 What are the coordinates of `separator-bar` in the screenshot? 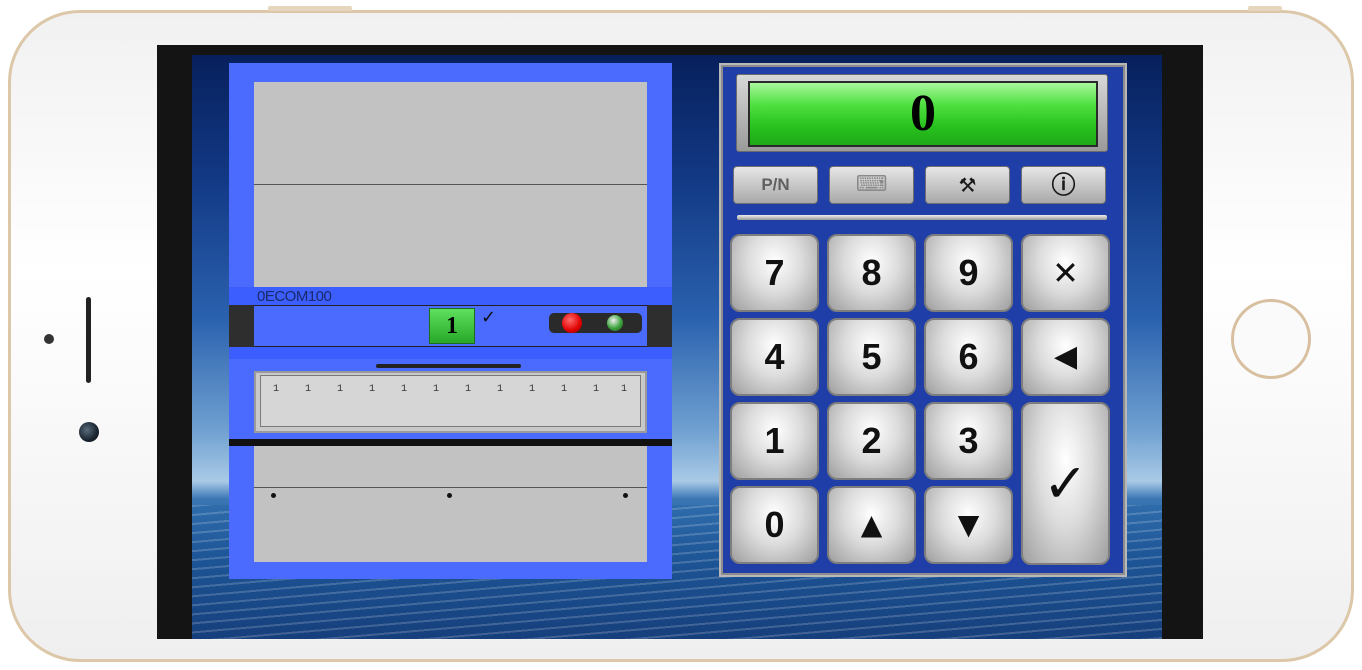 It's located at (922, 217).